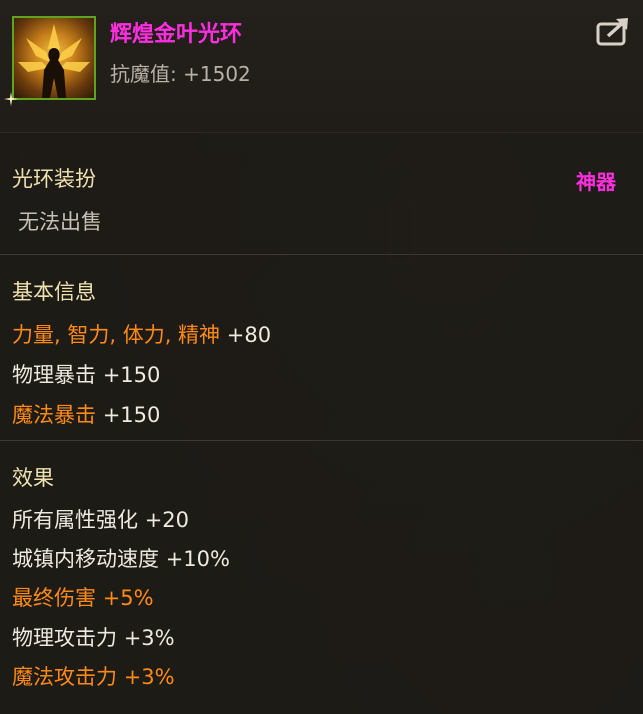  Describe the element at coordinates (596, 182) in the screenshot. I see `rarity-badge: 神器` at that location.